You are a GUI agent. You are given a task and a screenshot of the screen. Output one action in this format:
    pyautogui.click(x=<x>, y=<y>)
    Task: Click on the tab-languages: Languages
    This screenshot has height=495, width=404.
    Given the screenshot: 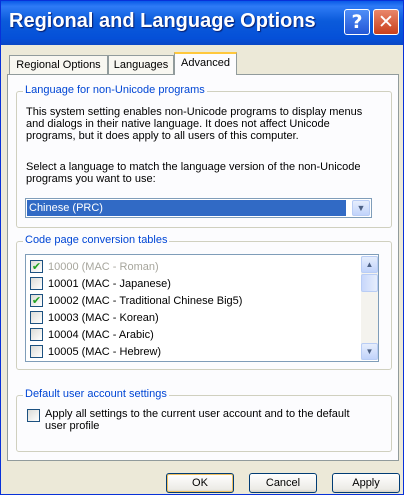 What is the action you would take?
    pyautogui.click(x=141, y=65)
    